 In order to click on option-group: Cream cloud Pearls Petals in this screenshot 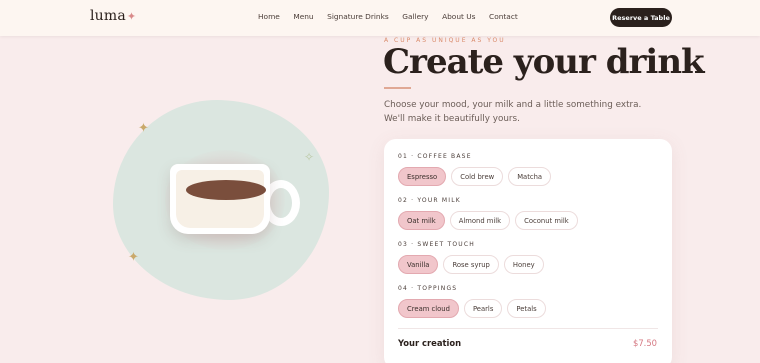, I will do `click(474, 308)`.